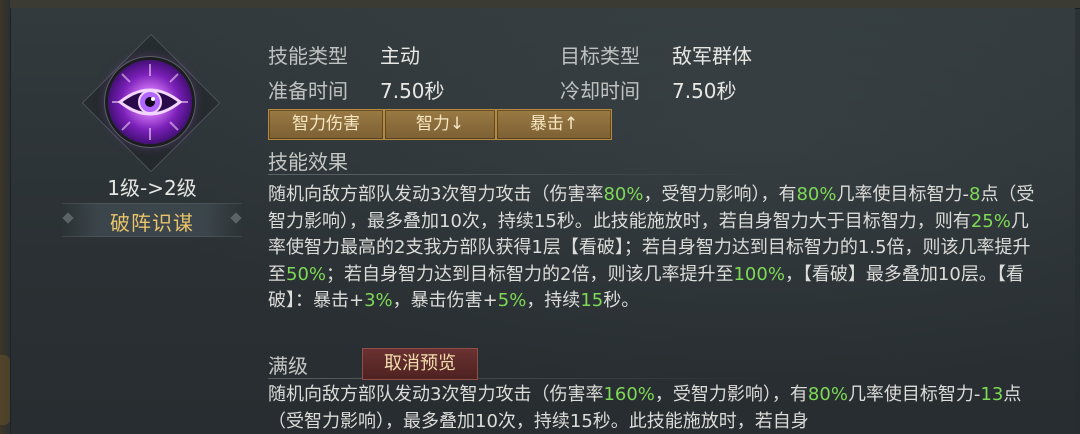  Describe the element at coordinates (152, 223) in the screenshot. I see `skill-name: 破阵识谋` at that location.